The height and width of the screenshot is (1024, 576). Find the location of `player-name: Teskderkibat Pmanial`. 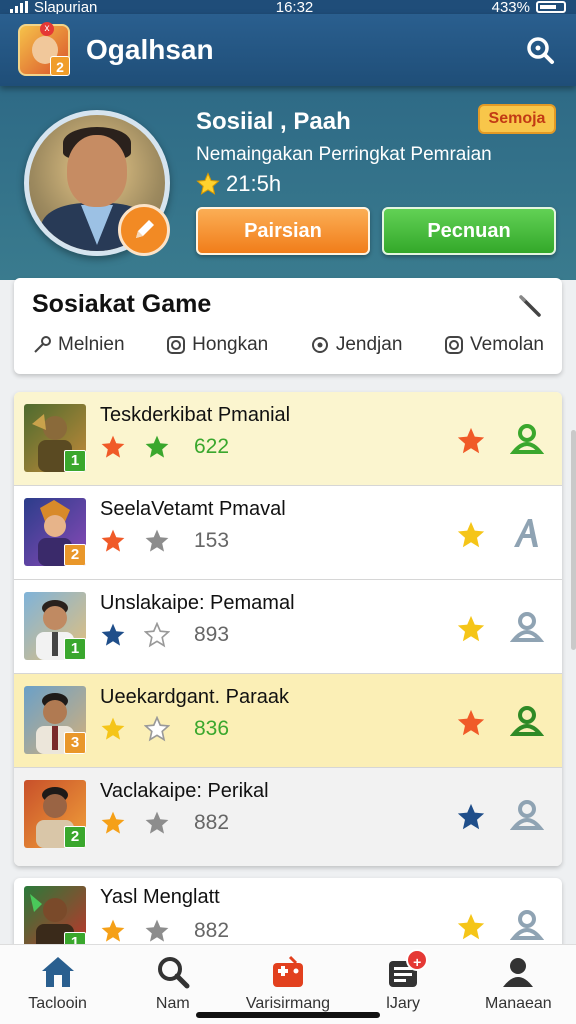

player-name: Teskderkibat Pmanial is located at coordinates (195, 415).